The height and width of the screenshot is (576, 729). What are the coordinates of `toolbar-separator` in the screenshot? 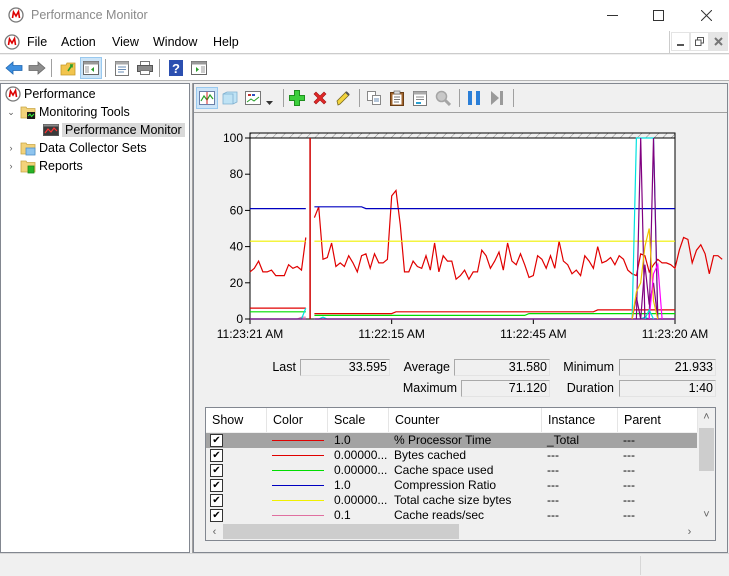 It's located at (159, 68).